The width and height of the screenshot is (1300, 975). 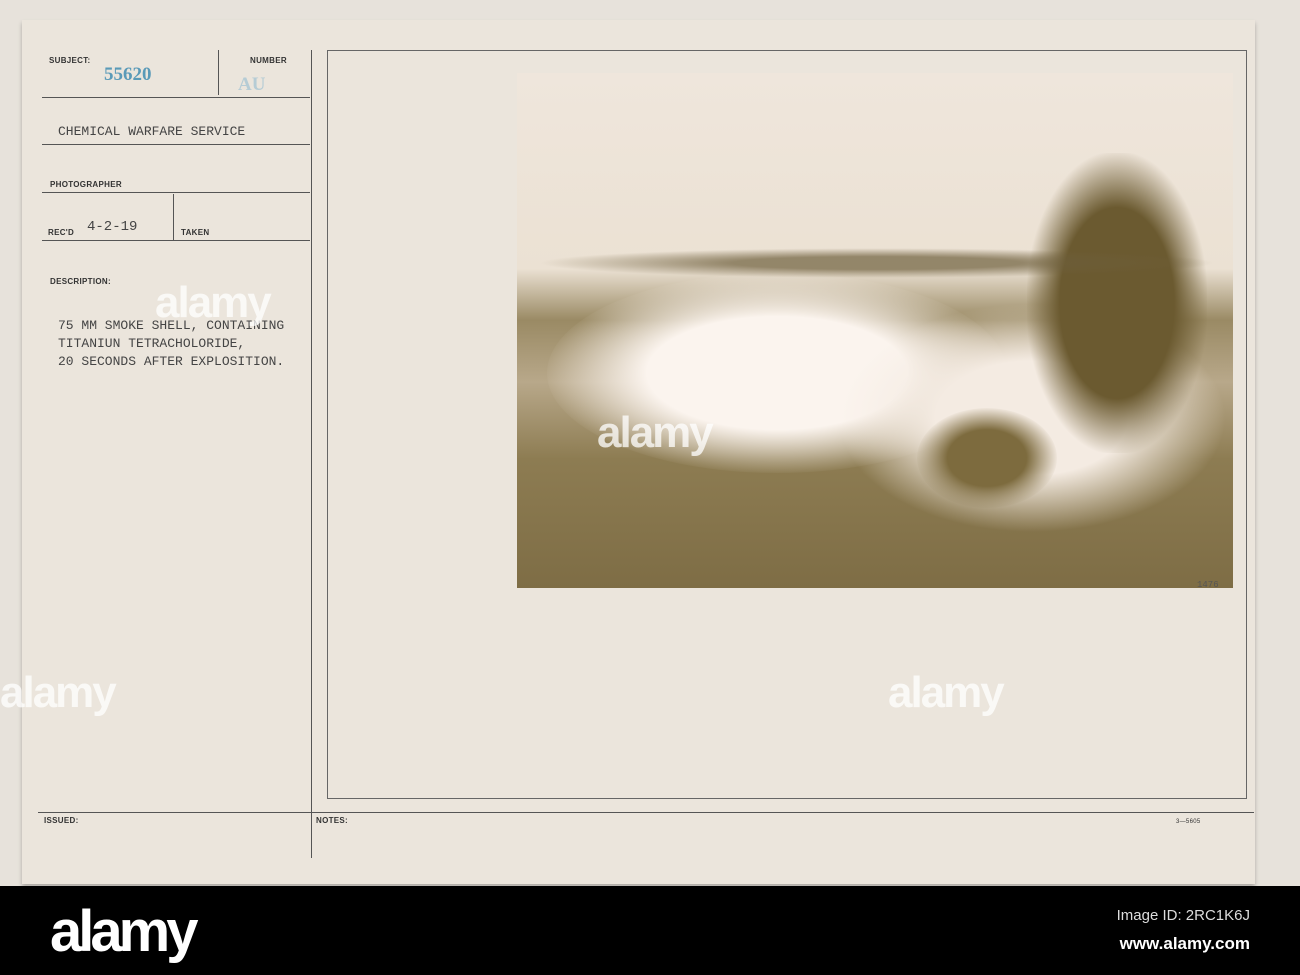 What do you see at coordinates (61, 820) in the screenshot?
I see `issued-label: ISSUED:` at bounding box center [61, 820].